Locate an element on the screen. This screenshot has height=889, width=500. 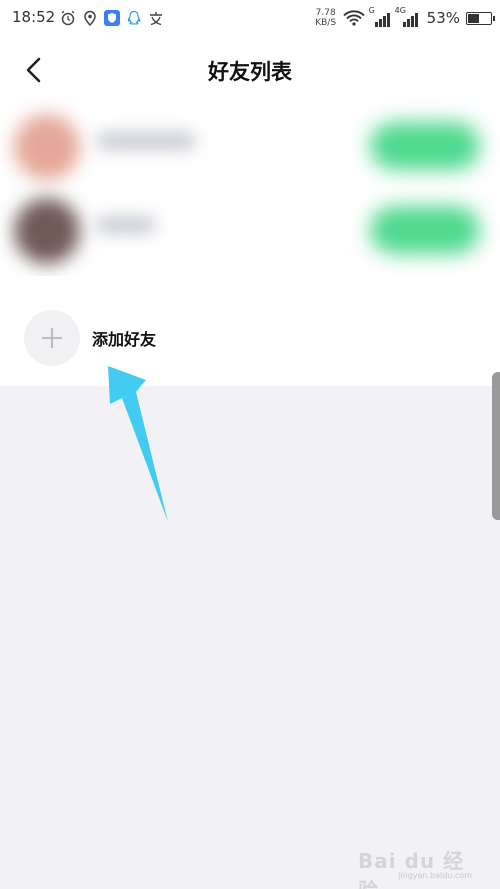
baidu-watermark: Bai du 经验 jingyan.baidu.com is located at coordinates (418, 867).